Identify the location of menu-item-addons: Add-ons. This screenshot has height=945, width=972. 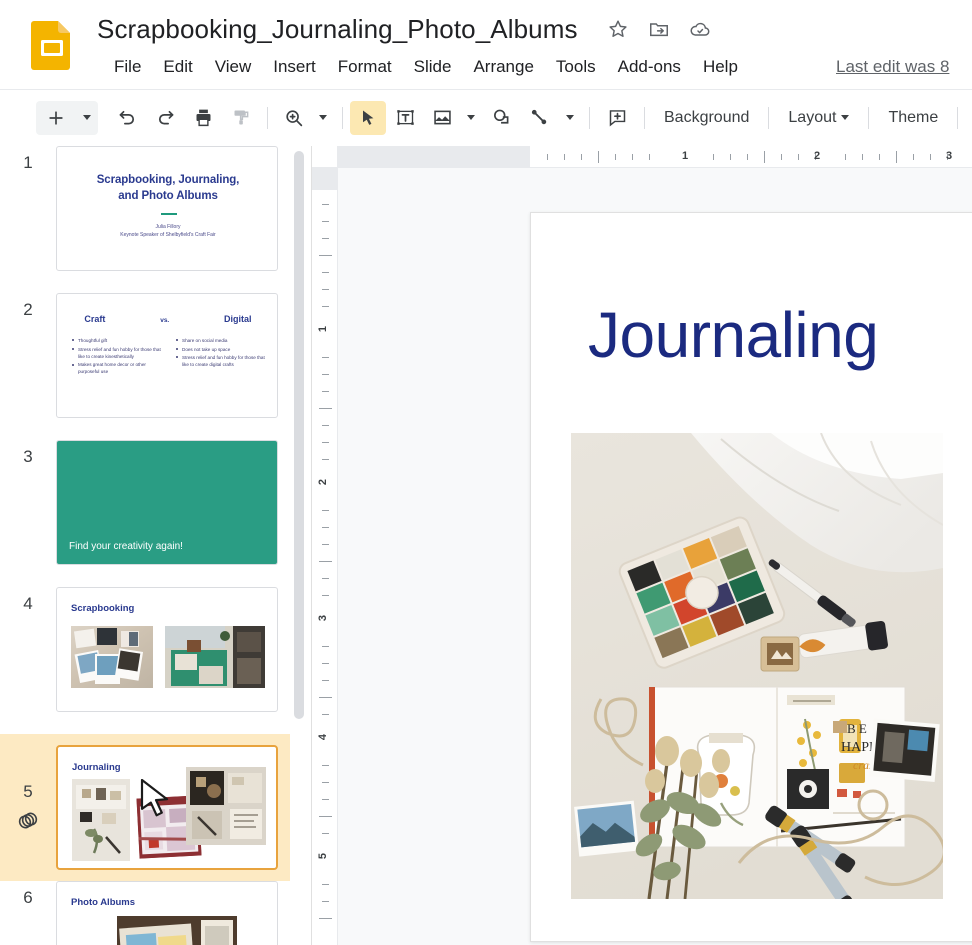
(649, 67).